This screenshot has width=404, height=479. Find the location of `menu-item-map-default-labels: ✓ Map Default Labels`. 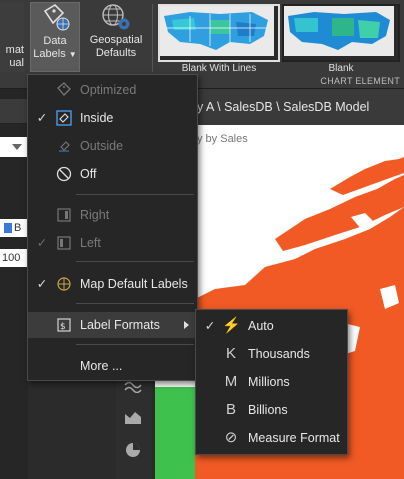

menu-item-map-default-labels: ✓ Map Default Labels is located at coordinates (112, 284).